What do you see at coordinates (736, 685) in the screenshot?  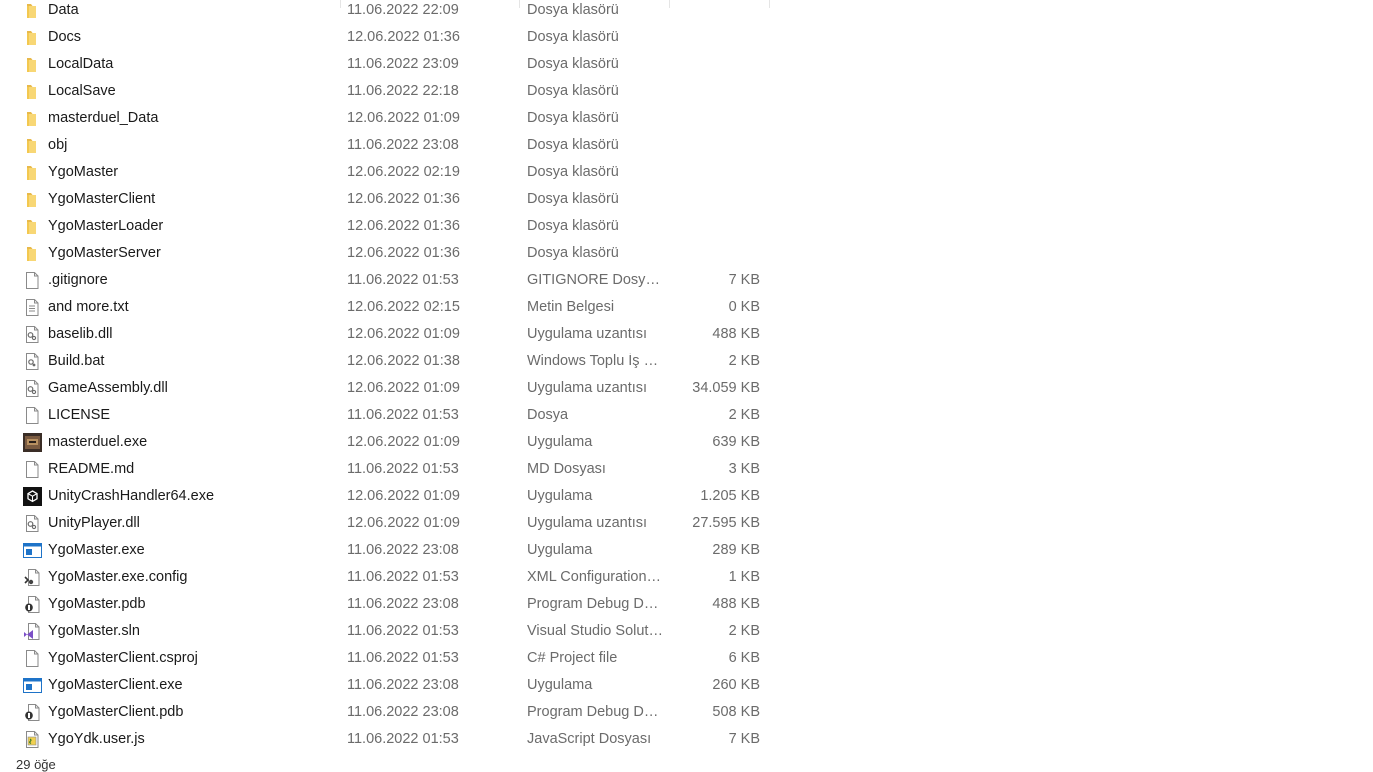 I see `file-size: 260 KB` at bounding box center [736, 685].